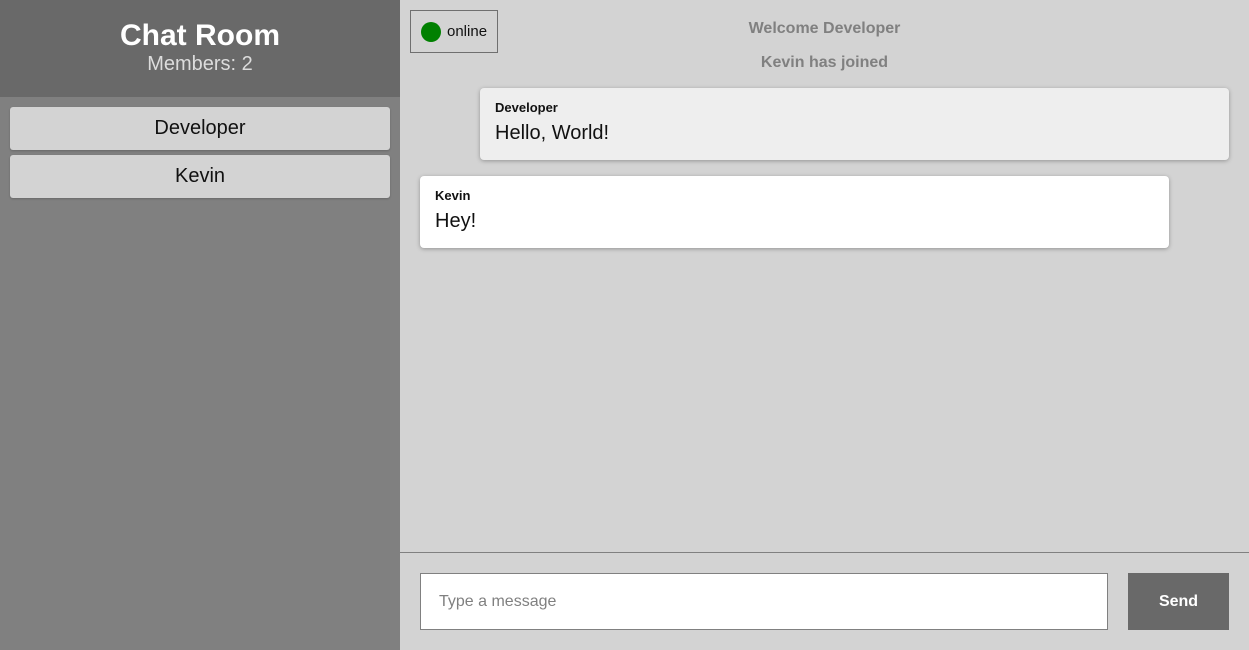  Describe the element at coordinates (1178, 601) in the screenshot. I see `send-button: Send` at that location.